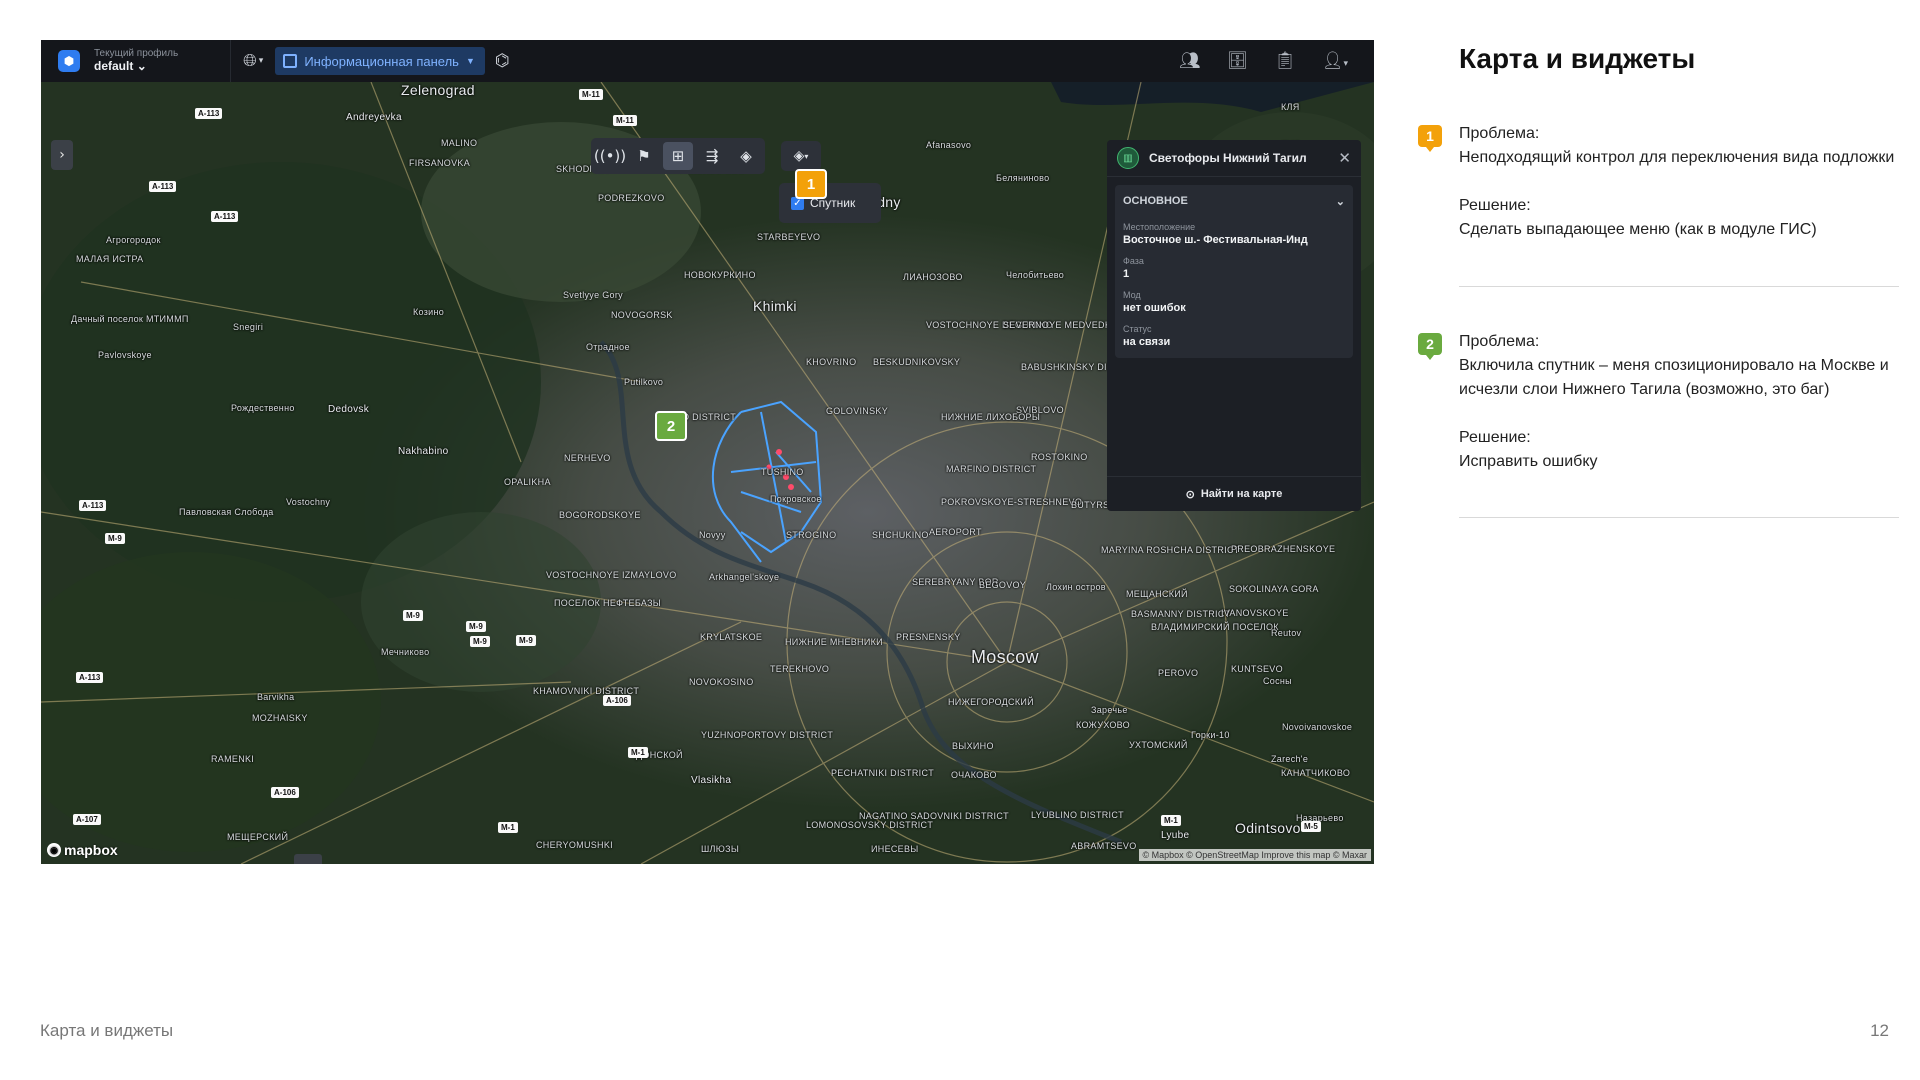 This screenshot has height=1080, width=1920. I want to click on map-label: Заречье, so click(1109, 710).